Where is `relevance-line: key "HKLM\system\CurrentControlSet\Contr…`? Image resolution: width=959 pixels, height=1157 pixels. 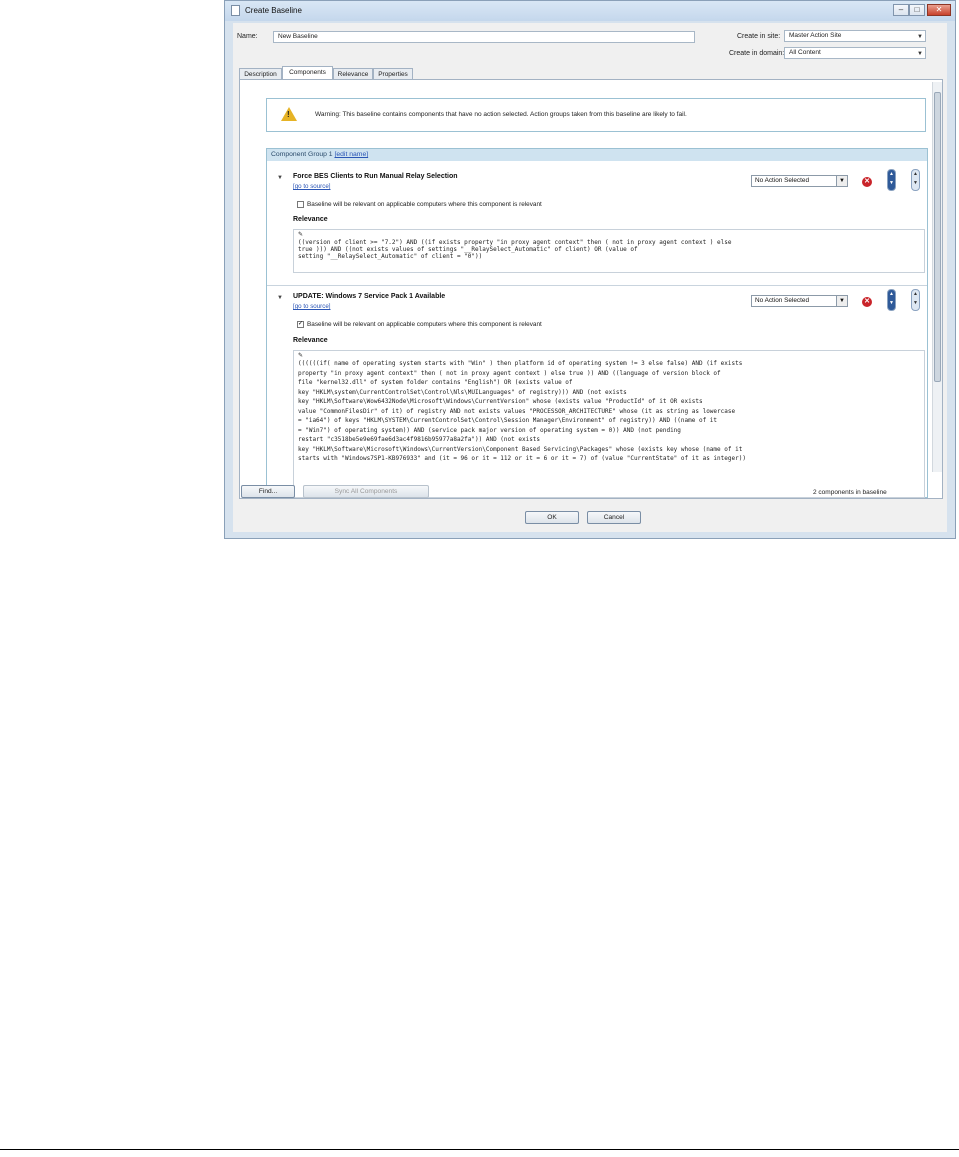 relevance-line: key "HKLM\system\CurrentControlSet\Contr… is located at coordinates (462, 392).